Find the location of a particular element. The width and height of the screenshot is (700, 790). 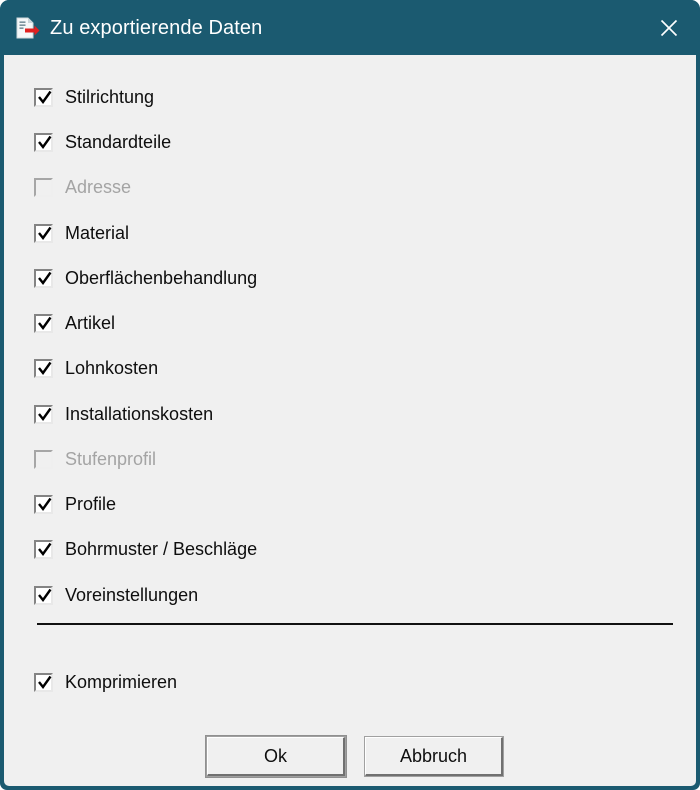

checkbox-label: Komprimieren is located at coordinates (121, 682).